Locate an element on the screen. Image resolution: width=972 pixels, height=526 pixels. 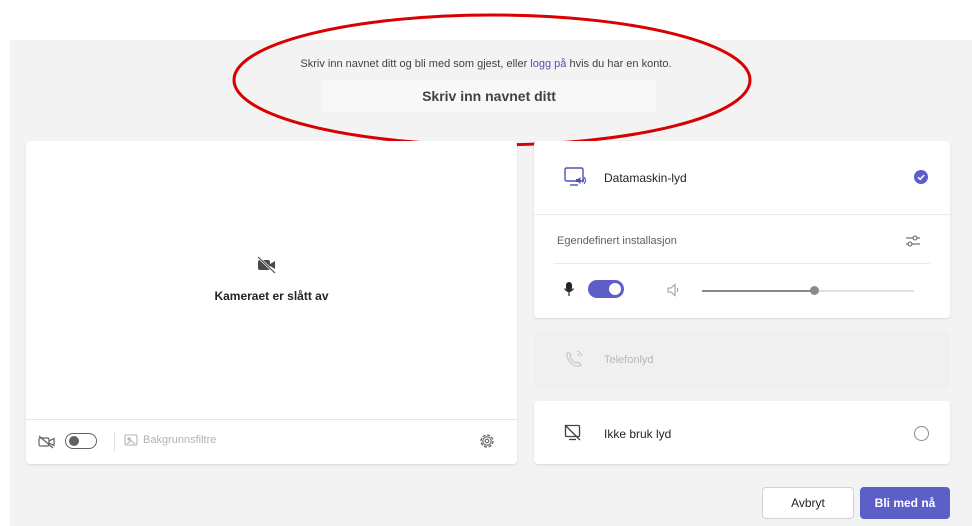
camera-toggle-knob is located at coordinates (74, 441).